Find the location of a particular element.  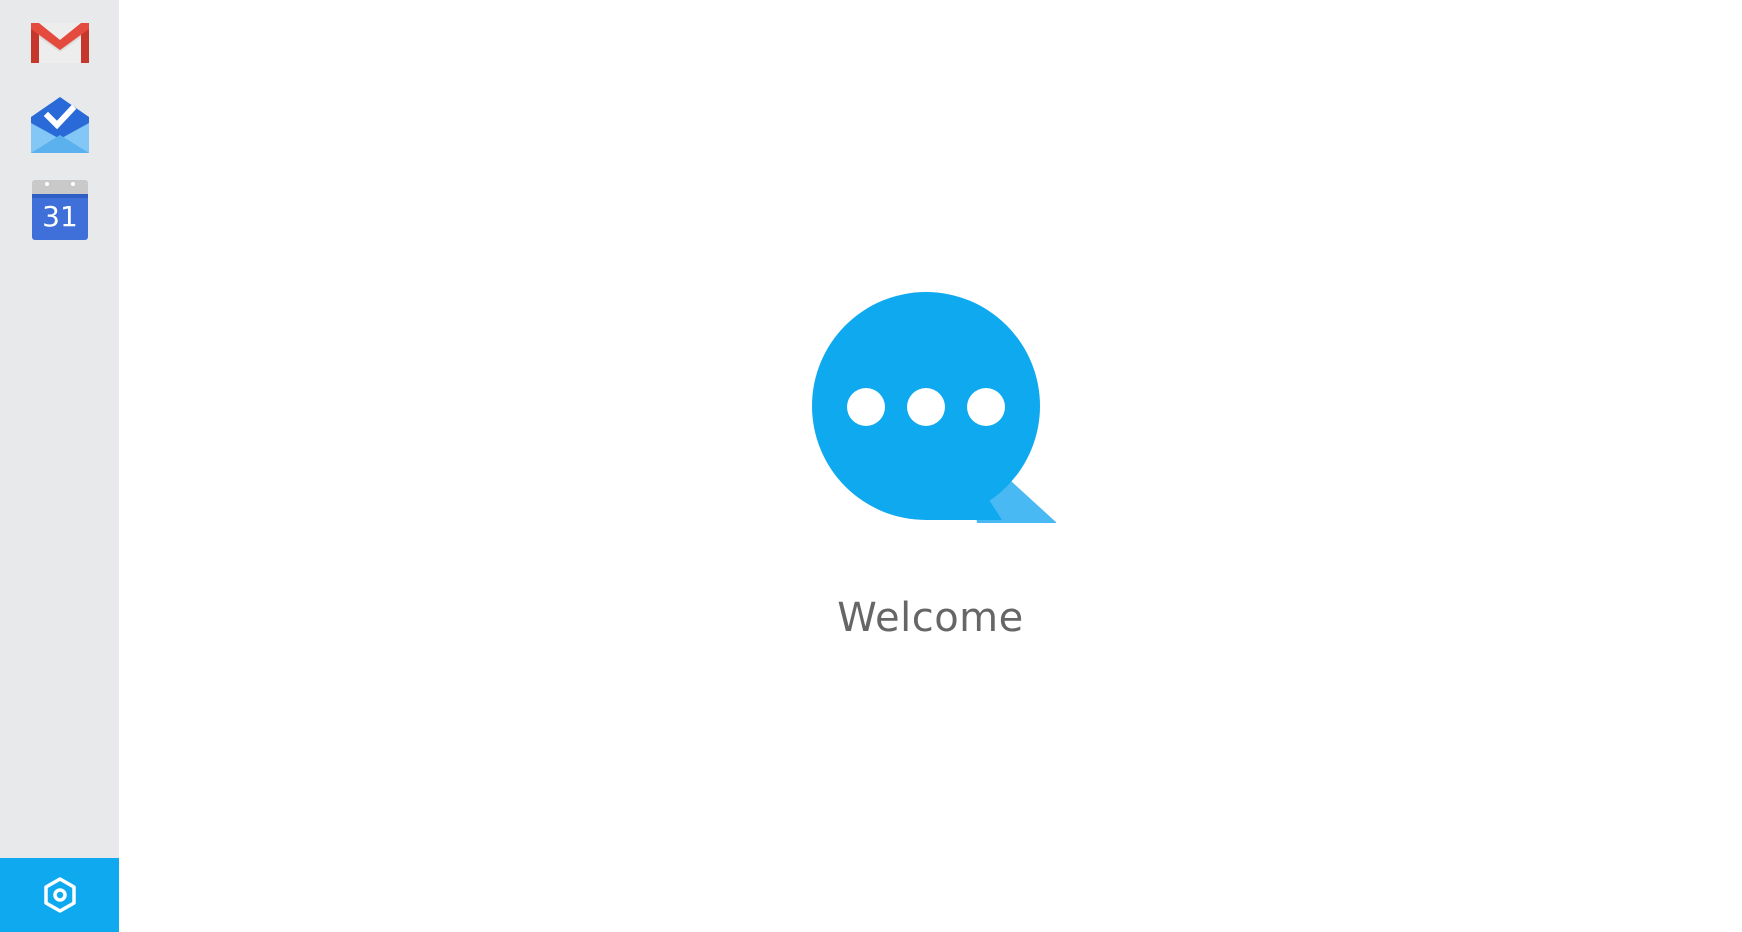

welcome-text: Welcome is located at coordinates (930, 618).